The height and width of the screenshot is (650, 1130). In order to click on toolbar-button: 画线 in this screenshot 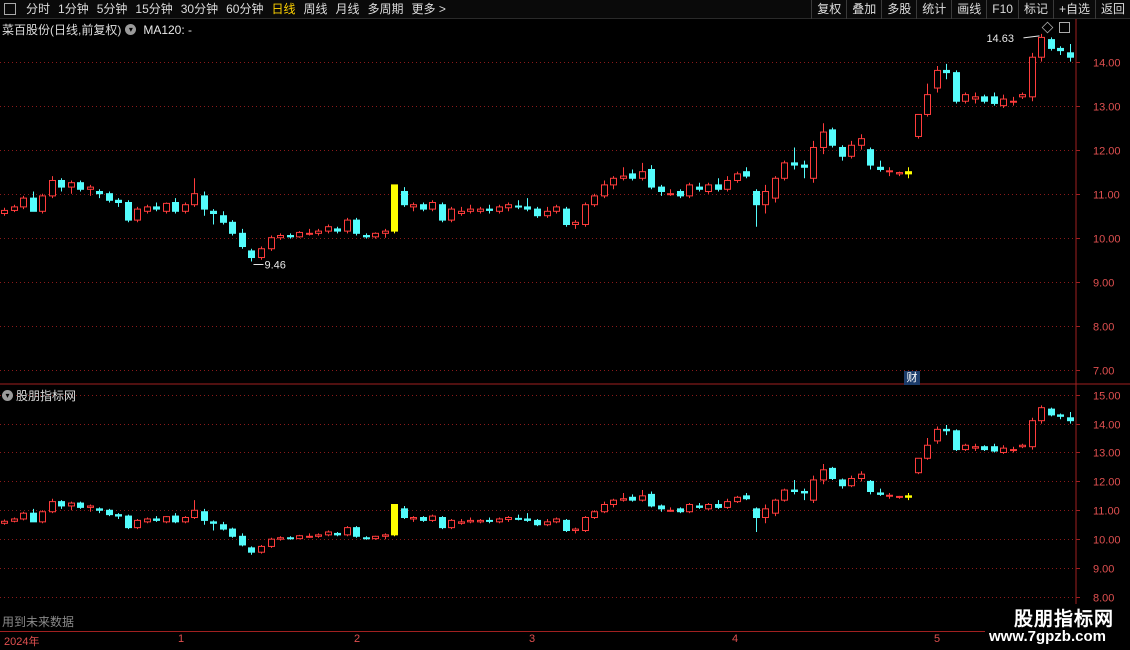, I will do `click(968, 9)`.